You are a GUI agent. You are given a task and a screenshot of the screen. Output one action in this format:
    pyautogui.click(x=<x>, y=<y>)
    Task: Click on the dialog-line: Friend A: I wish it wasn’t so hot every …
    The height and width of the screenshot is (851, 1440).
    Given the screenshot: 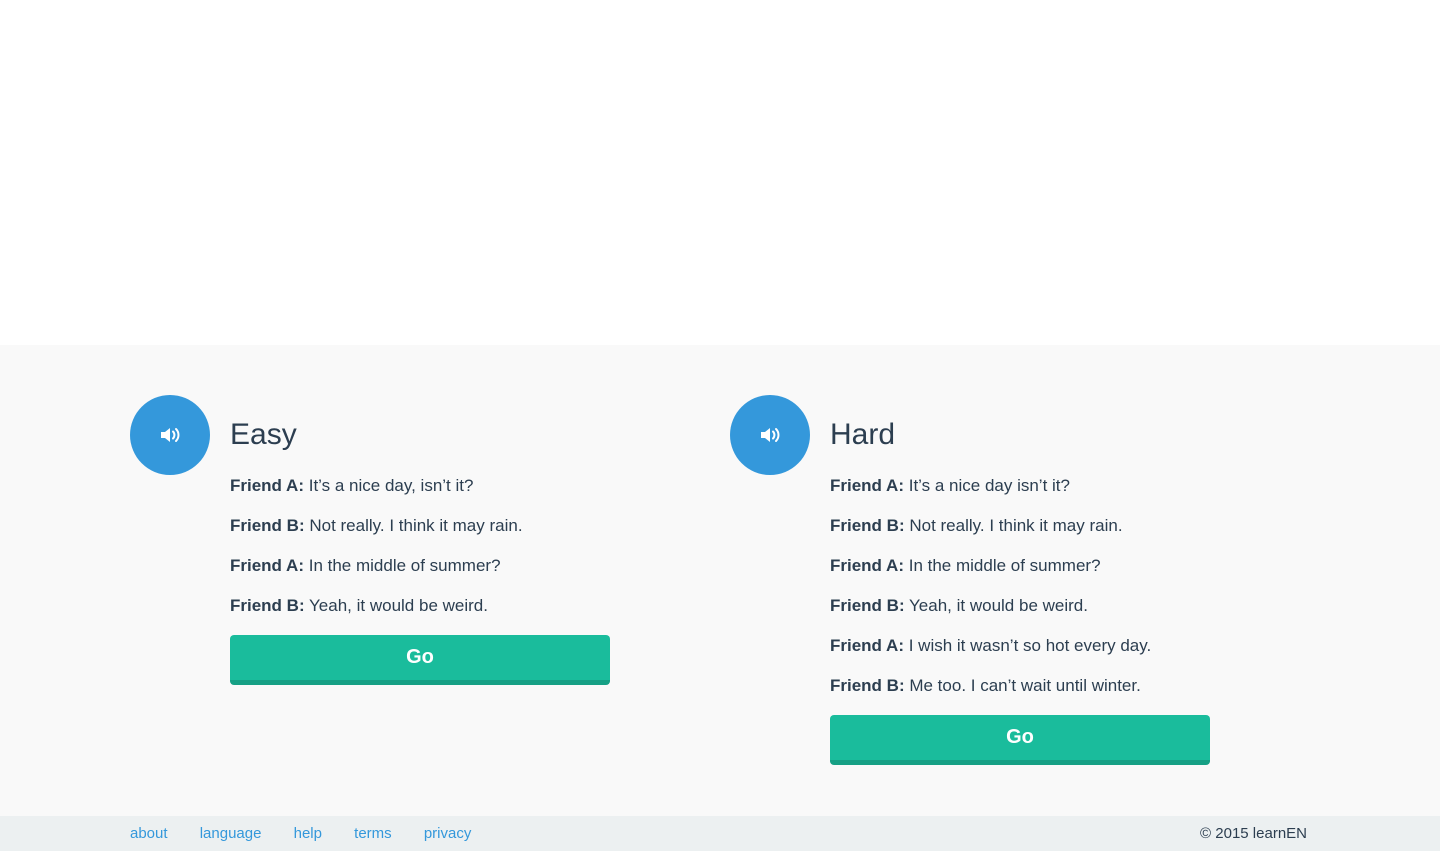 What is the action you would take?
    pyautogui.click(x=1020, y=655)
    